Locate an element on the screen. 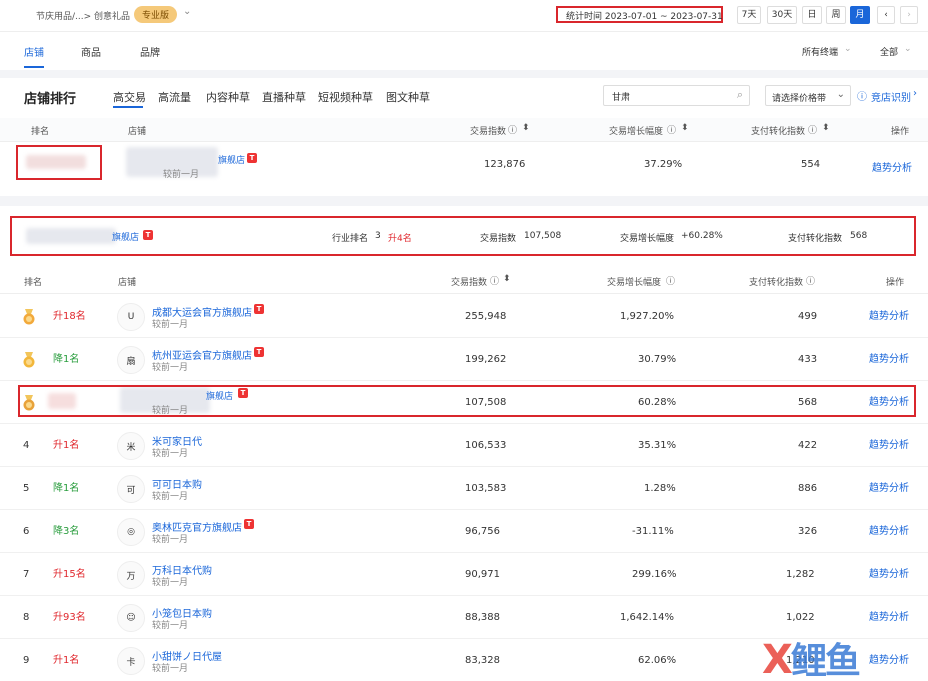  rank-number: 7 is located at coordinates (26, 574).